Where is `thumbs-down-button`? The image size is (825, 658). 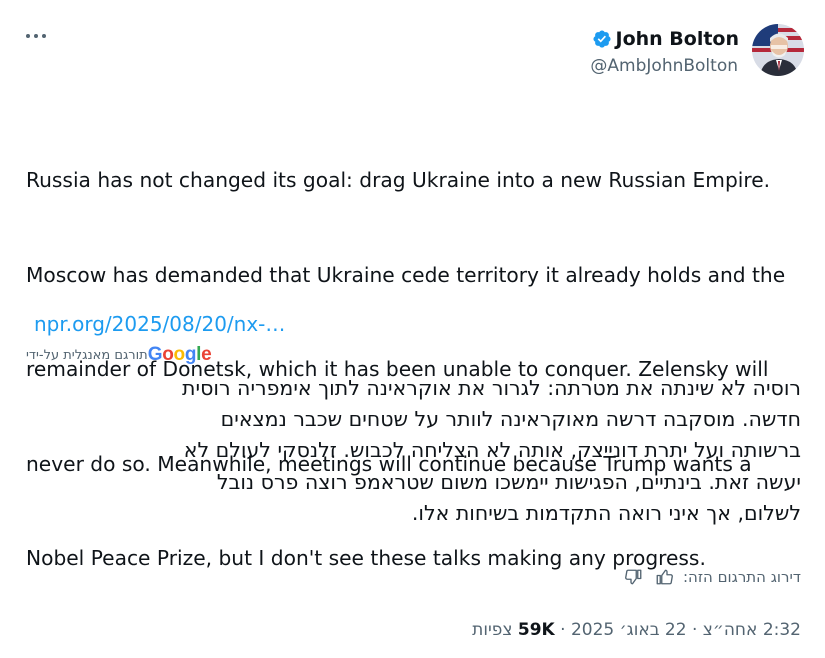 thumbs-down-button is located at coordinates (634, 577).